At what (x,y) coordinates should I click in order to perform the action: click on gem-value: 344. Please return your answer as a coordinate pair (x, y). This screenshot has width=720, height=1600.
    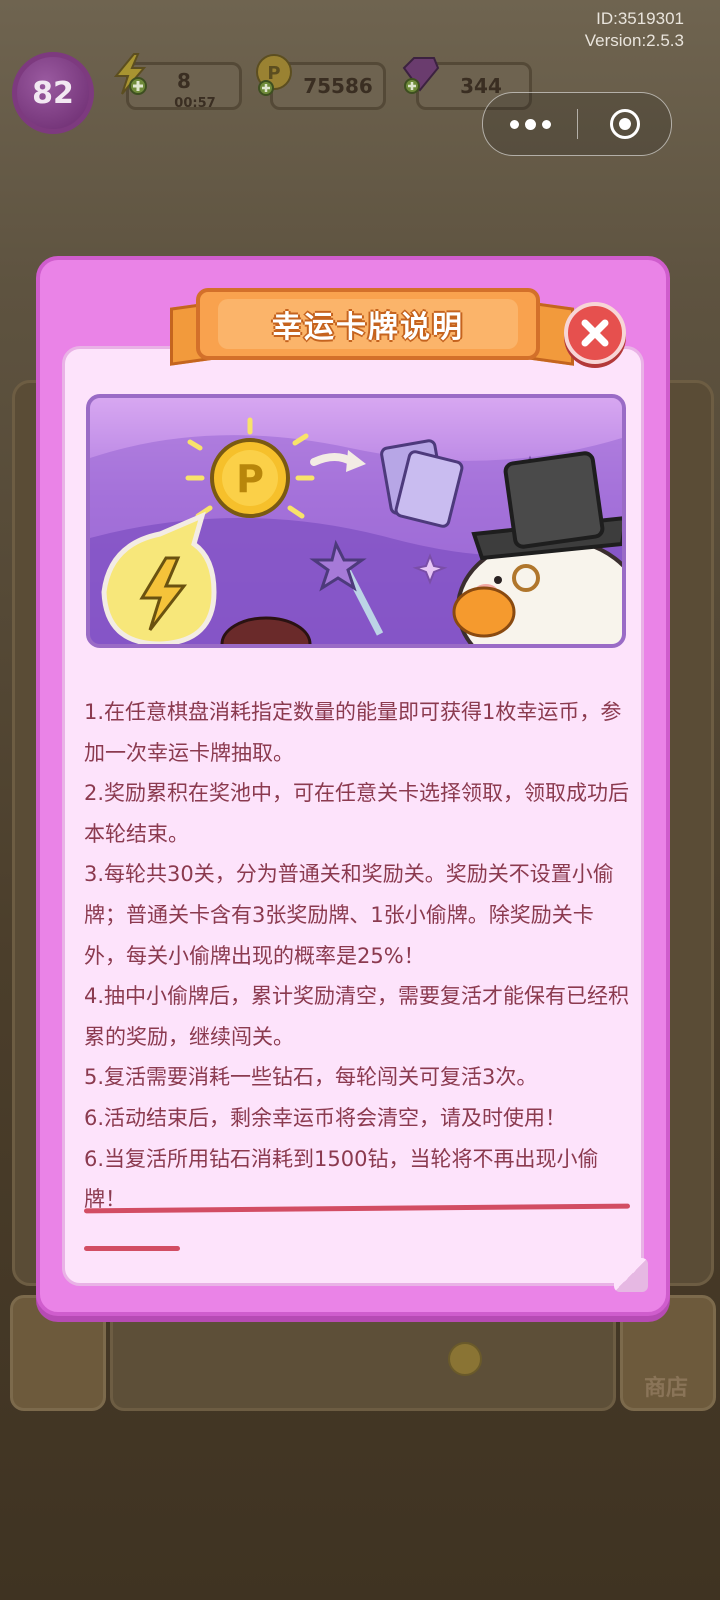
    Looking at the image, I should click on (481, 86).